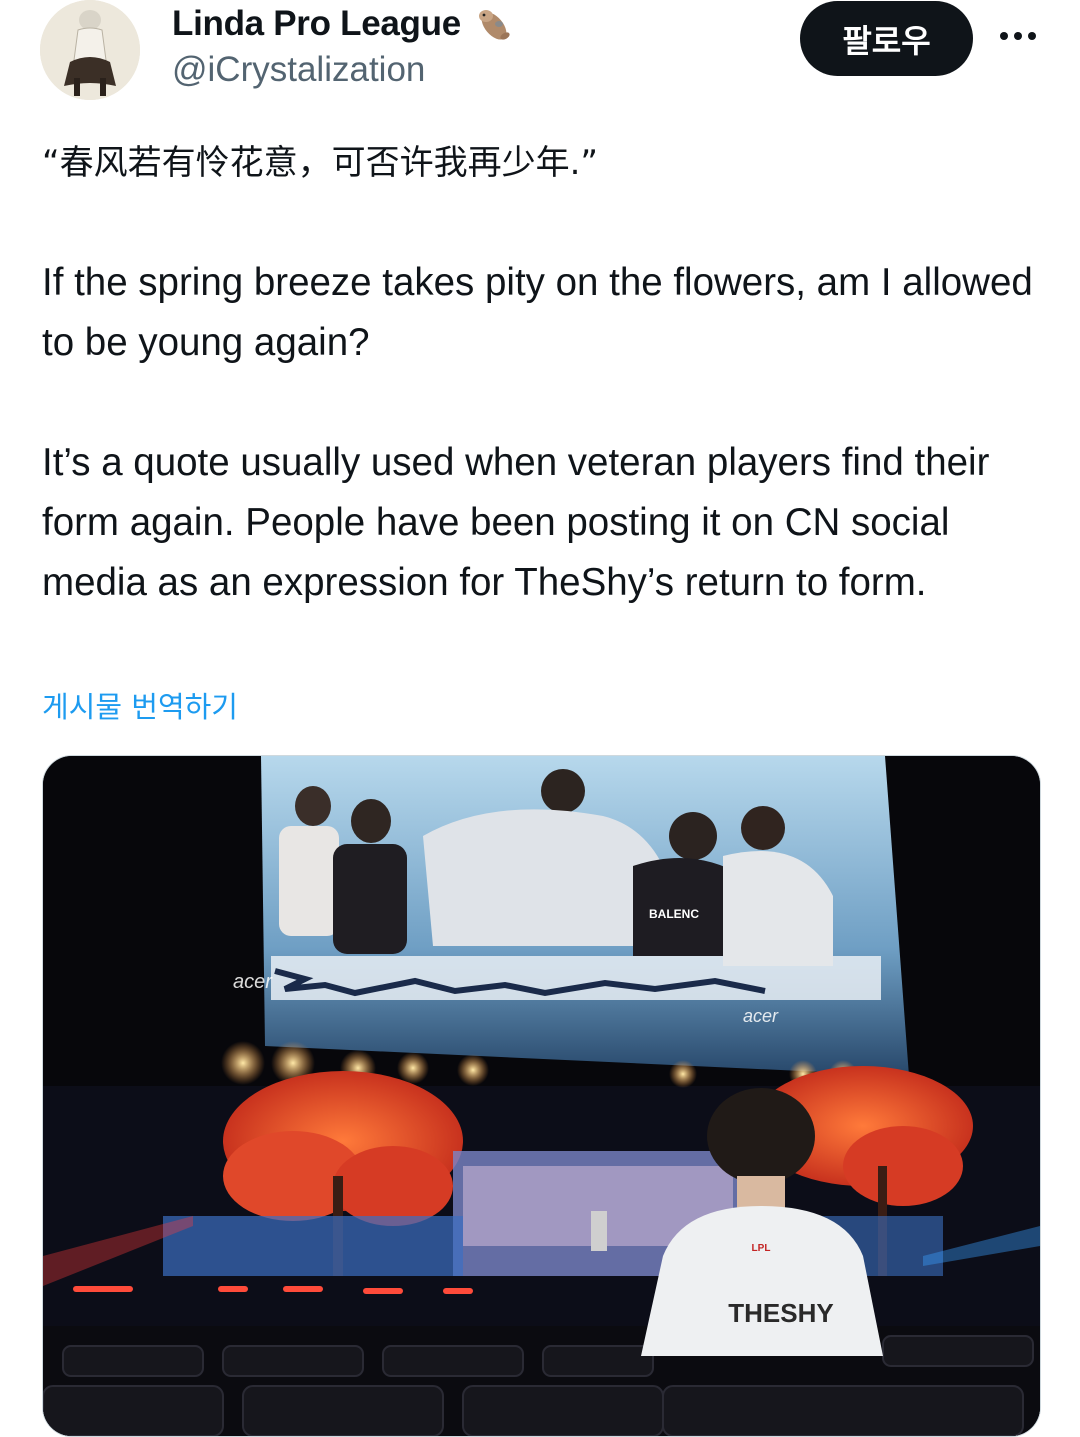 Image resolution: width=1080 pixels, height=1437 pixels. I want to click on translate-post-link: 게시물 번역하기, so click(140, 705).